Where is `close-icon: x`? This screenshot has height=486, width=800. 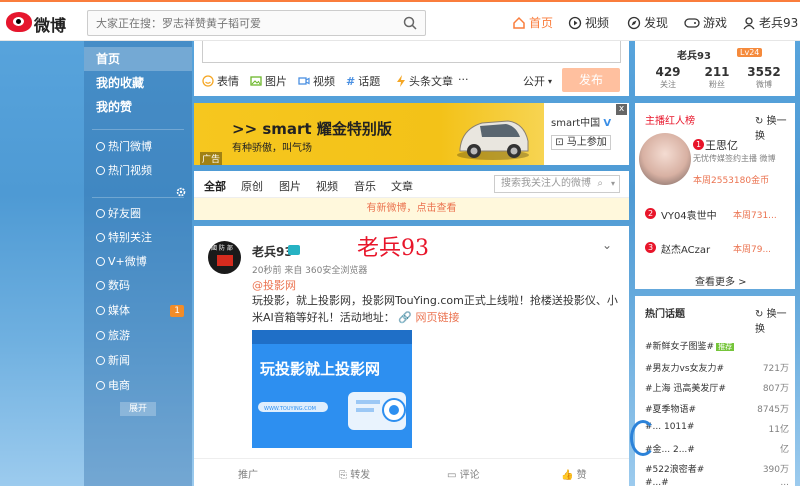 close-icon: x is located at coordinates (621, 109).